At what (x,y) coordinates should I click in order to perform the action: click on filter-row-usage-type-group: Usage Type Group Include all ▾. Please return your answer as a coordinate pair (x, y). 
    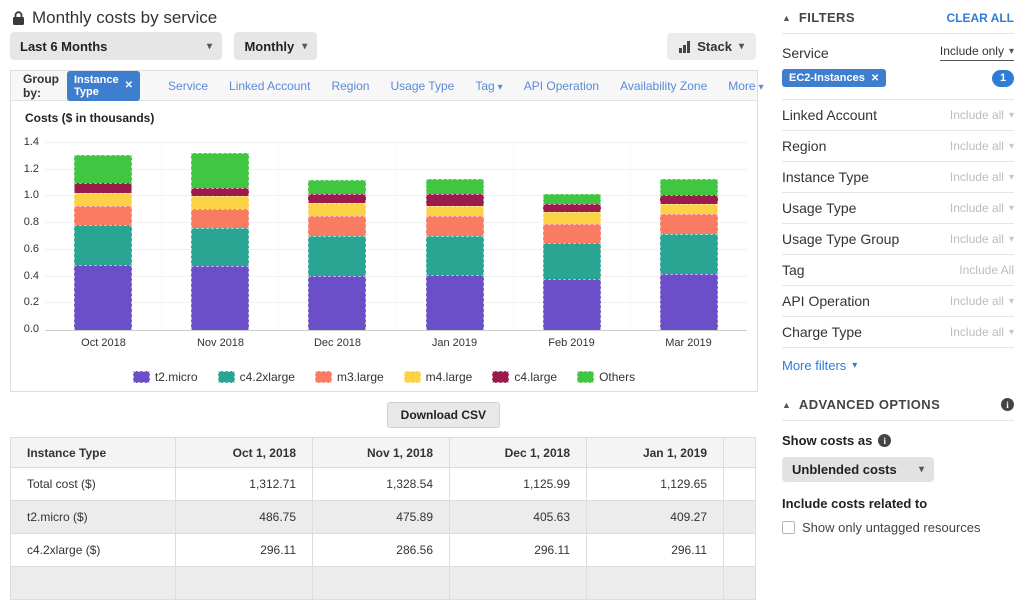
    Looking at the image, I should click on (898, 239).